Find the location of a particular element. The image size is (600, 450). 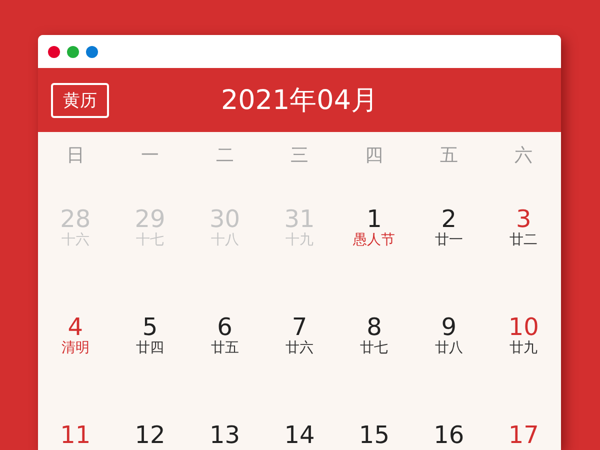

lunar-date: 清明 is located at coordinates (75, 348).